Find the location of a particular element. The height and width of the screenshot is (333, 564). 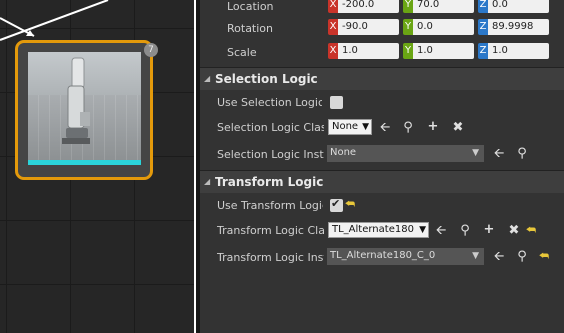

selection-logic-class-label: Selection Logic Class is located at coordinates (270, 127).